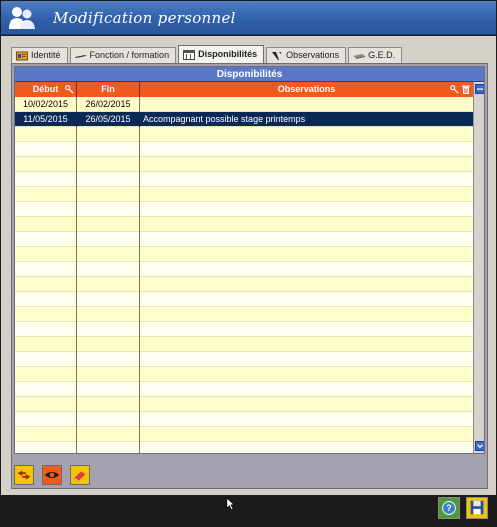 The height and width of the screenshot is (527, 497). I want to click on scroll-down-button, so click(479, 446).